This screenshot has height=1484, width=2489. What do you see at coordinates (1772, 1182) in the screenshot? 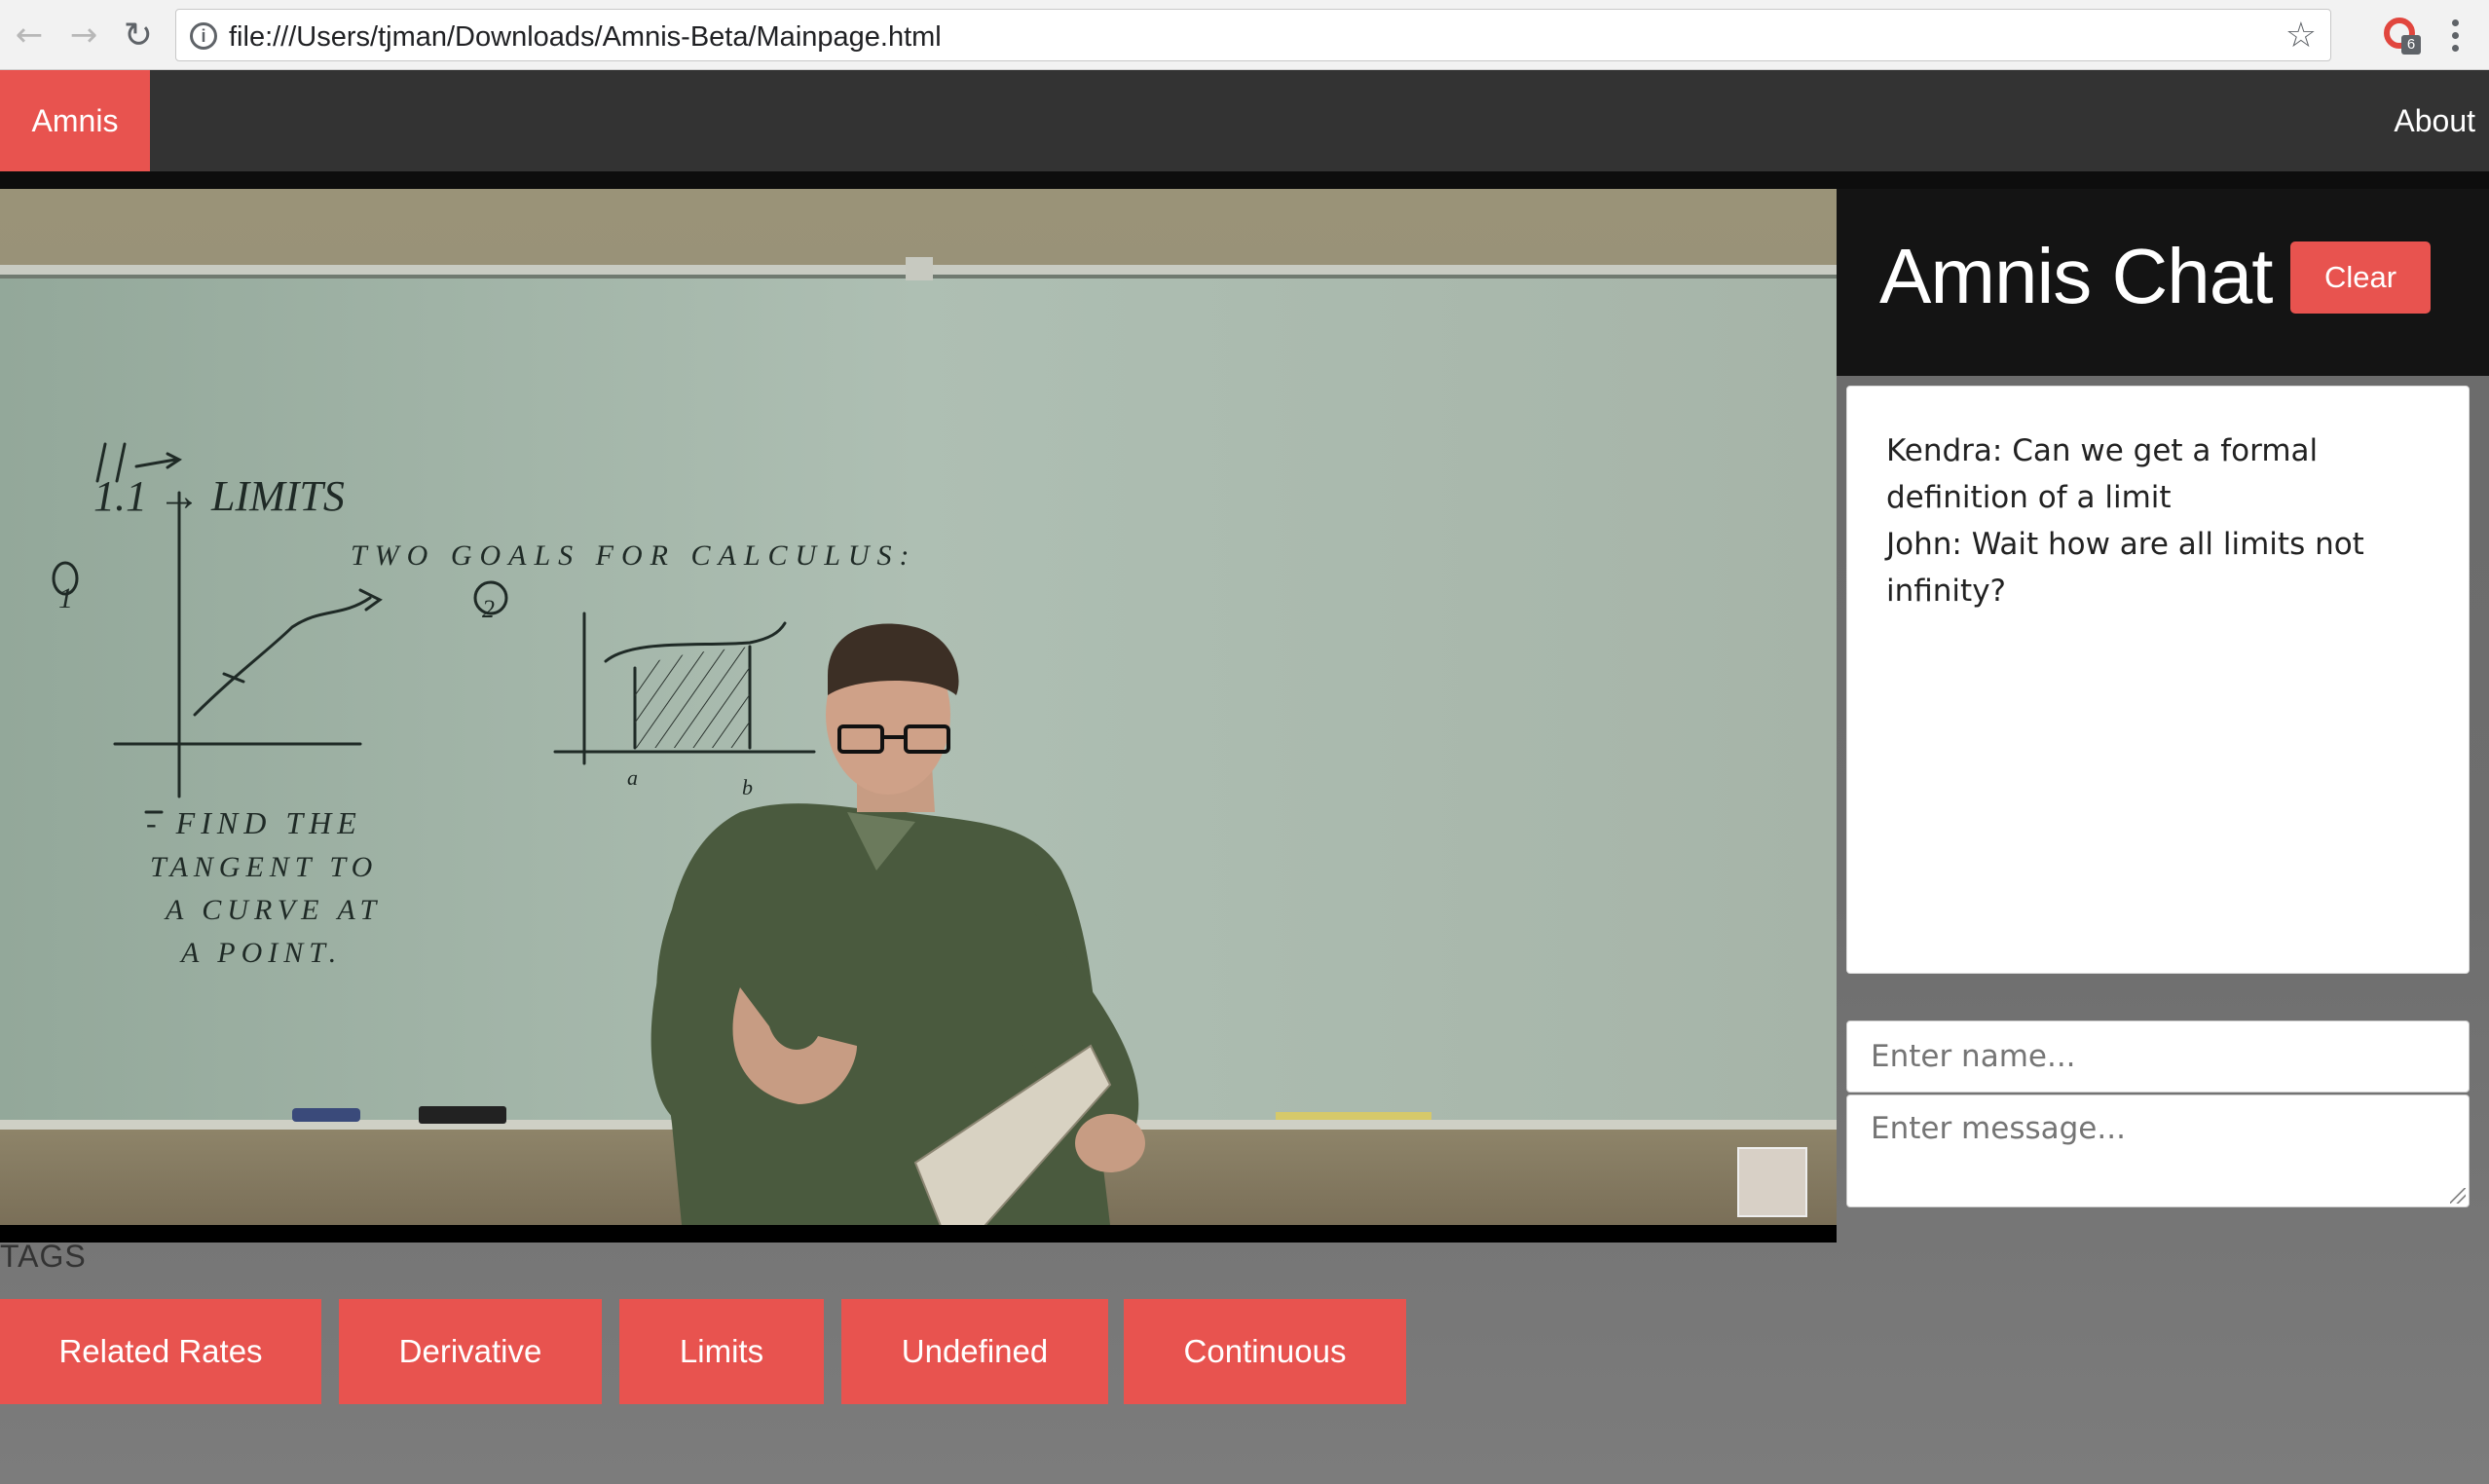
I see `channel-avatar-icon` at bounding box center [1772, 1182].